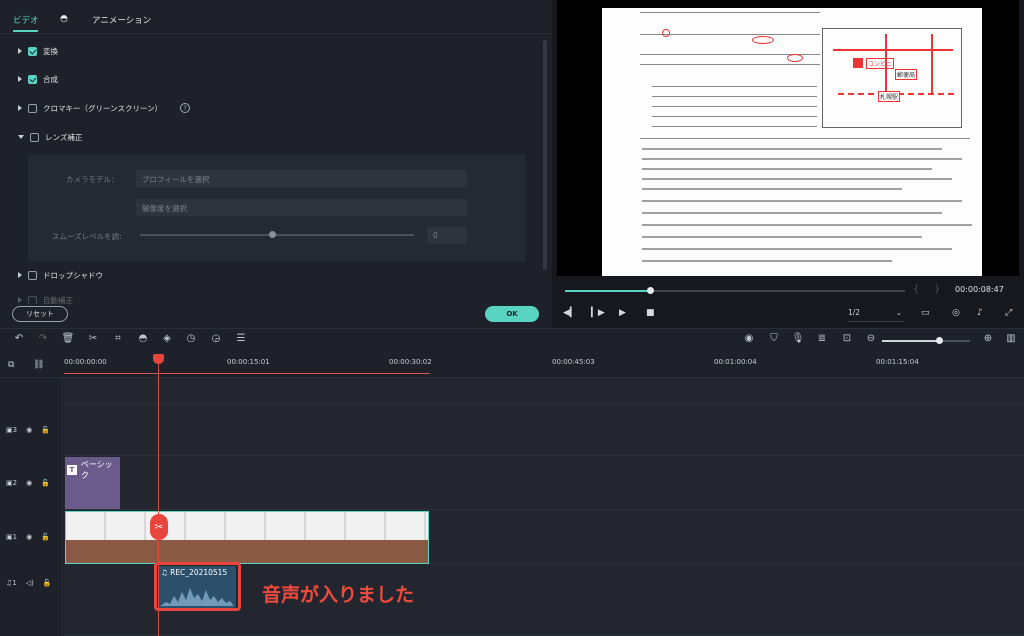 Image resolution: width=1024 pixels, height=636 pixels. I want to click on section-drop-shadow: ドロップシャドウ, so click(60, 275).